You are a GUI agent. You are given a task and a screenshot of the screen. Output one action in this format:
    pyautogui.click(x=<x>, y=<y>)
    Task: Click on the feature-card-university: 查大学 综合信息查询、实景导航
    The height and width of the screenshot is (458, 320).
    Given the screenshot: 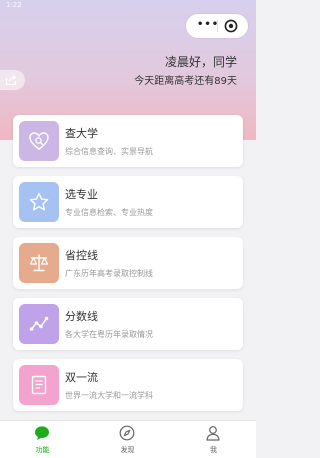 What is the action you would take?
    pyautogui.click(x=128, y=141)
    